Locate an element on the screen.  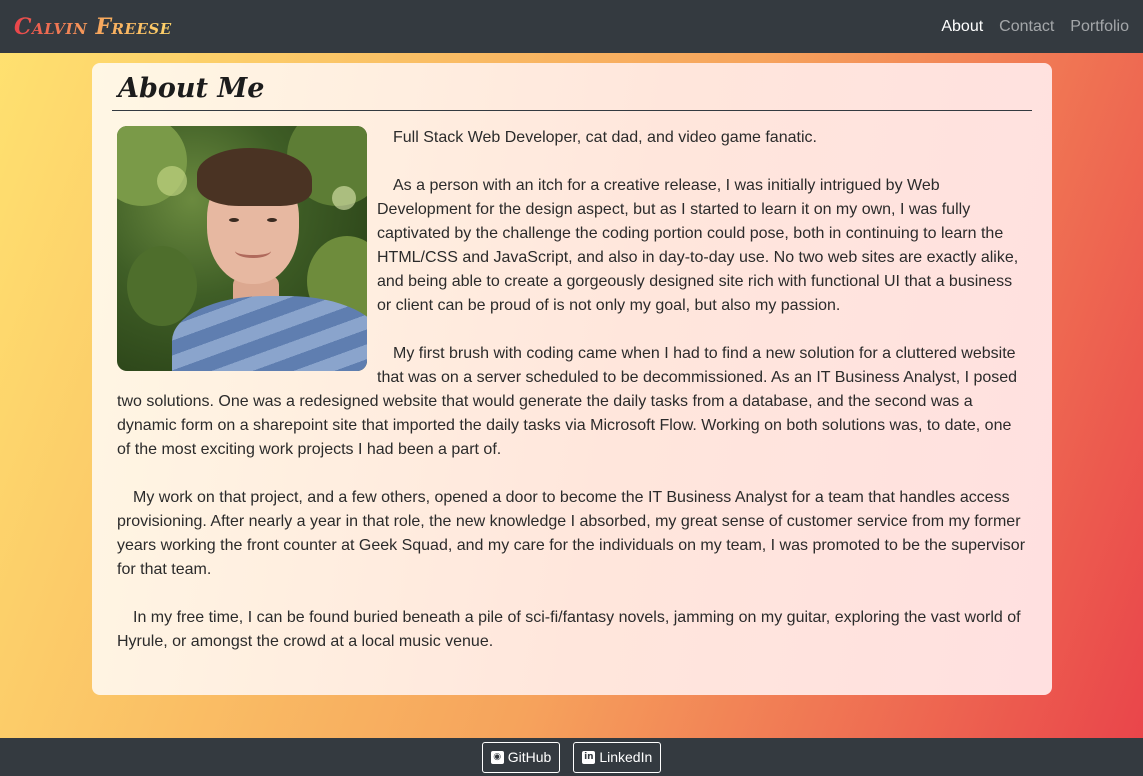
footer: ◉ GitHub in LinkedIn is located at coordinates (571, 757).